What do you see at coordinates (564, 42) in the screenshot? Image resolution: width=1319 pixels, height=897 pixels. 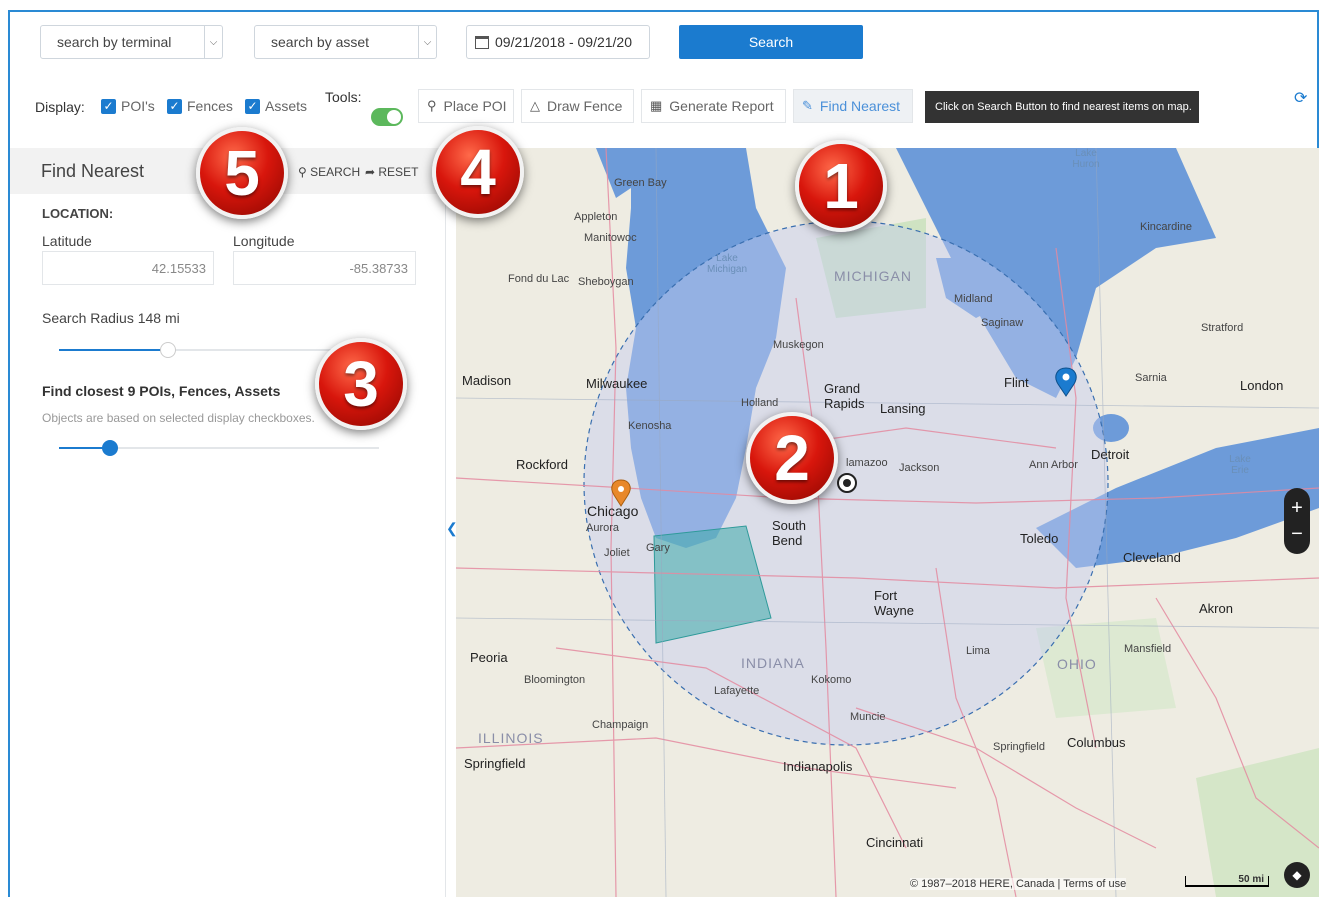 I see `date-range-value: 09/21/2018 - 09/21/20` at bounding box center [564, 42].